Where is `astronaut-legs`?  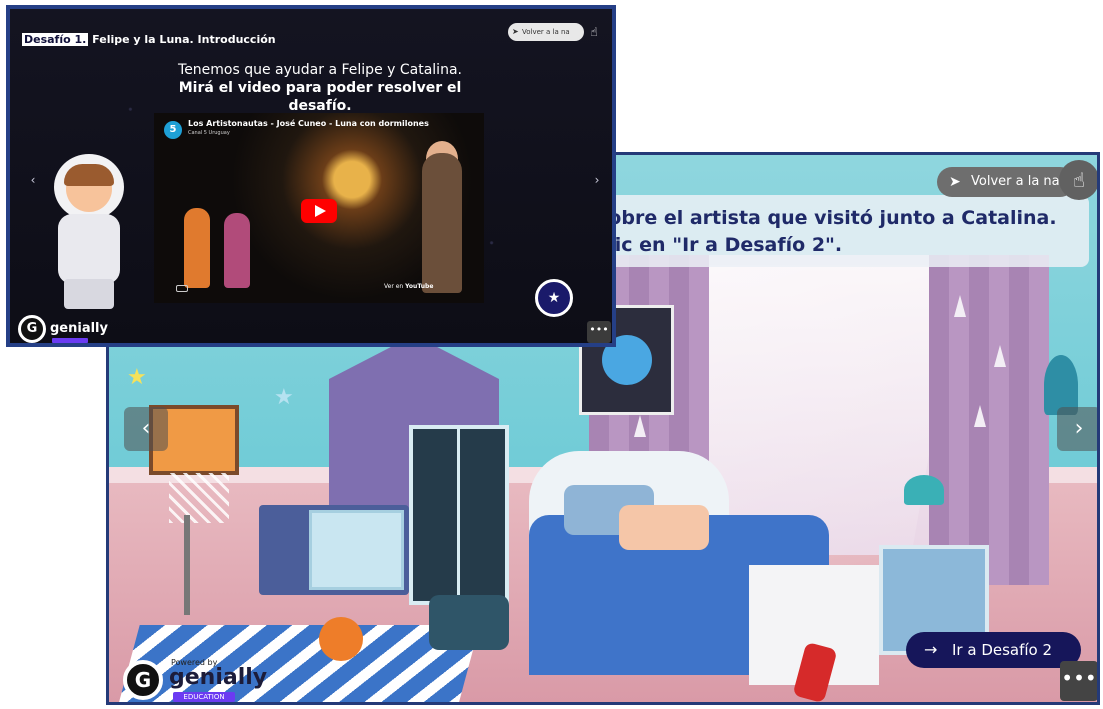
astronaut-legs is located at coordinates (89, 294).